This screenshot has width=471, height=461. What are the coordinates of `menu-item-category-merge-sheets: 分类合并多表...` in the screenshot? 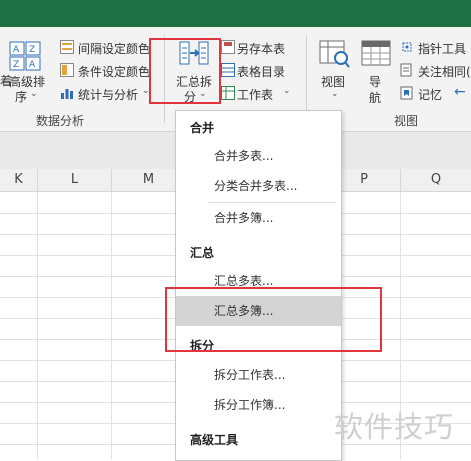 It's located at (258, 186).